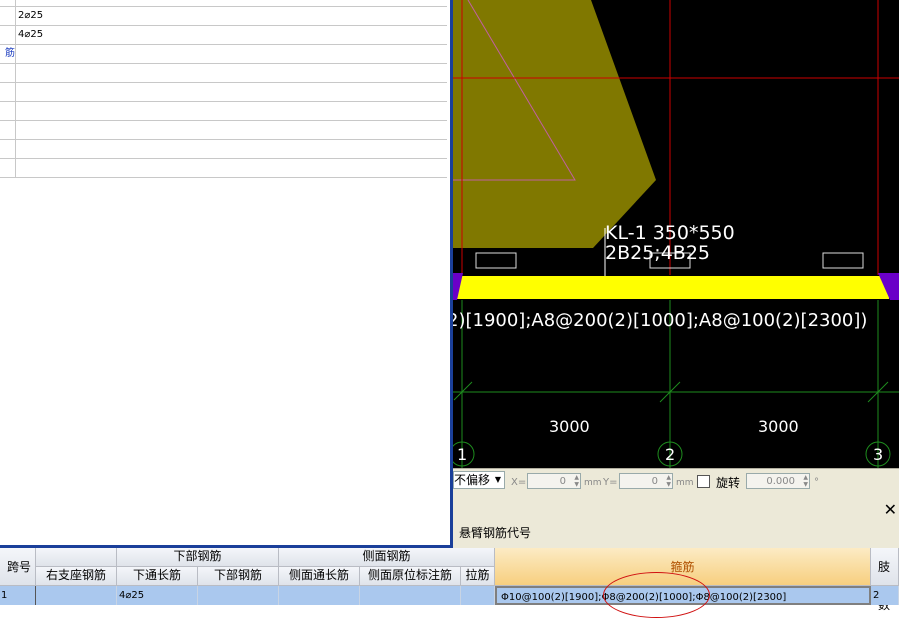  Describe the element at coordinates (198, 557) in the screenshot. I see `header-bottom-group: 下部钢筋` at that location.